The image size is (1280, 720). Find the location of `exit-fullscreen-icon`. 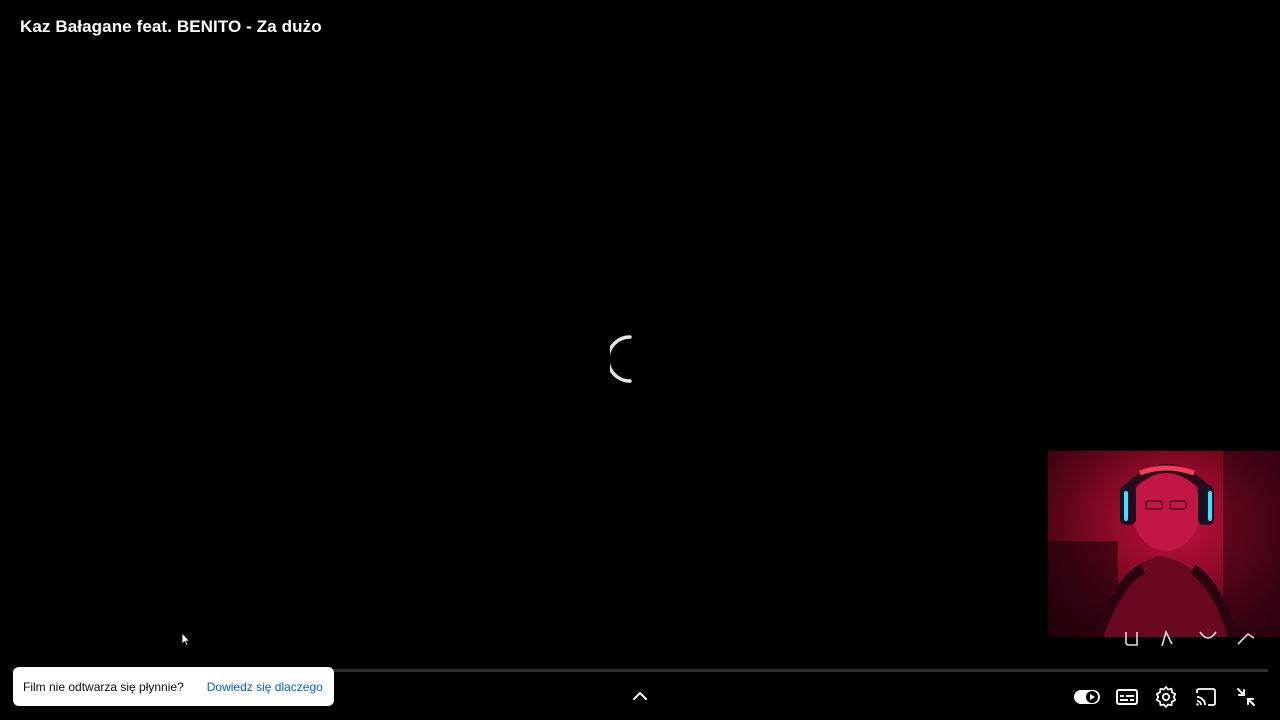

exit-fullscreen-icon is located at coordinates (1246, 697).